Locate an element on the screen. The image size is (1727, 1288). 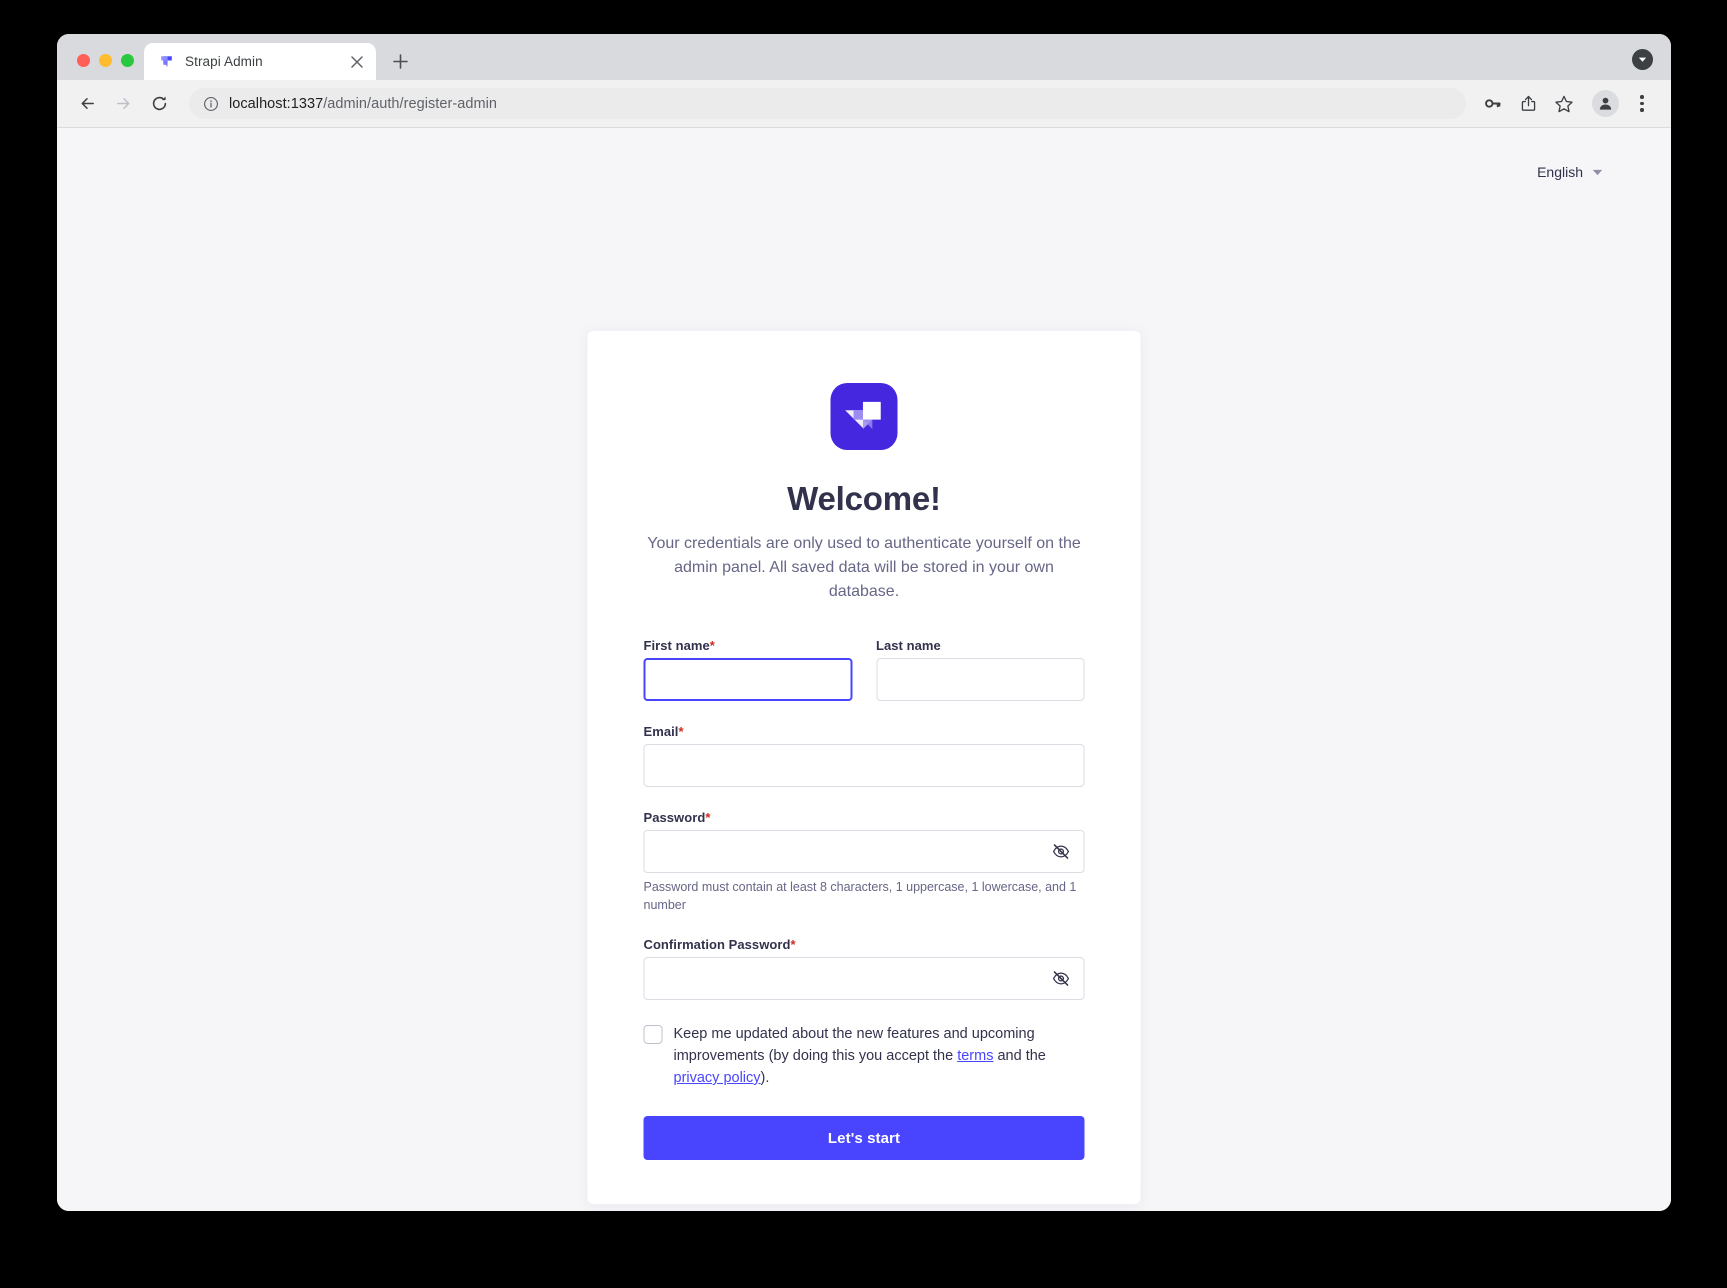
browser-tab: Strapi Admin is located at coordinates (260, 61).